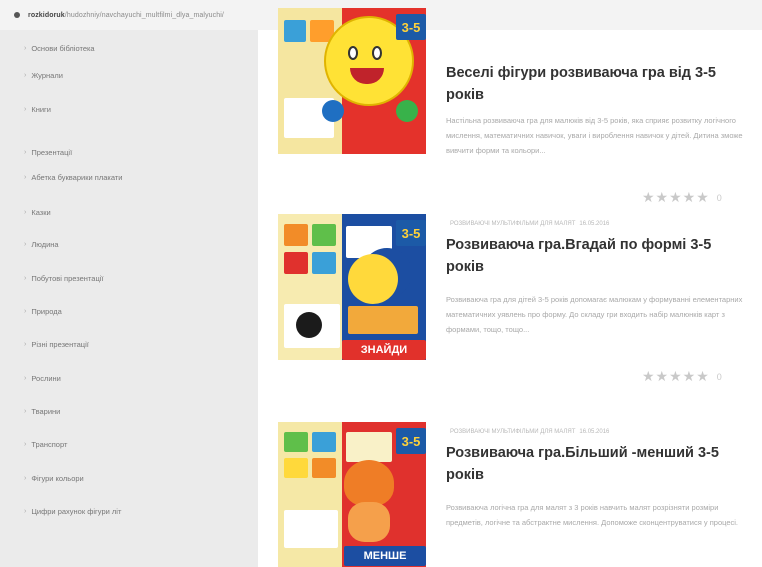 This screenshot has height=567, width=762. I want to click on sidebar-item: › Людина, so click(41, 244).